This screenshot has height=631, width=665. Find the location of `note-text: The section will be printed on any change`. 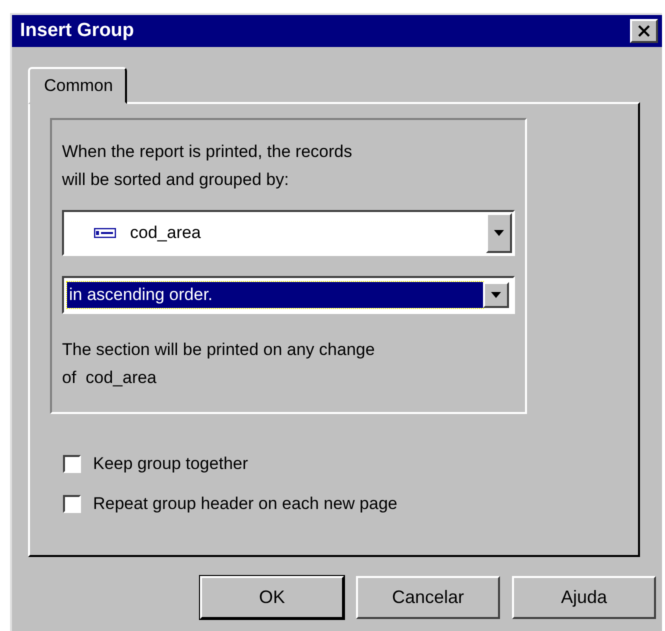

note-text: The section will be printed on any change is located at coordinates (219, 350).